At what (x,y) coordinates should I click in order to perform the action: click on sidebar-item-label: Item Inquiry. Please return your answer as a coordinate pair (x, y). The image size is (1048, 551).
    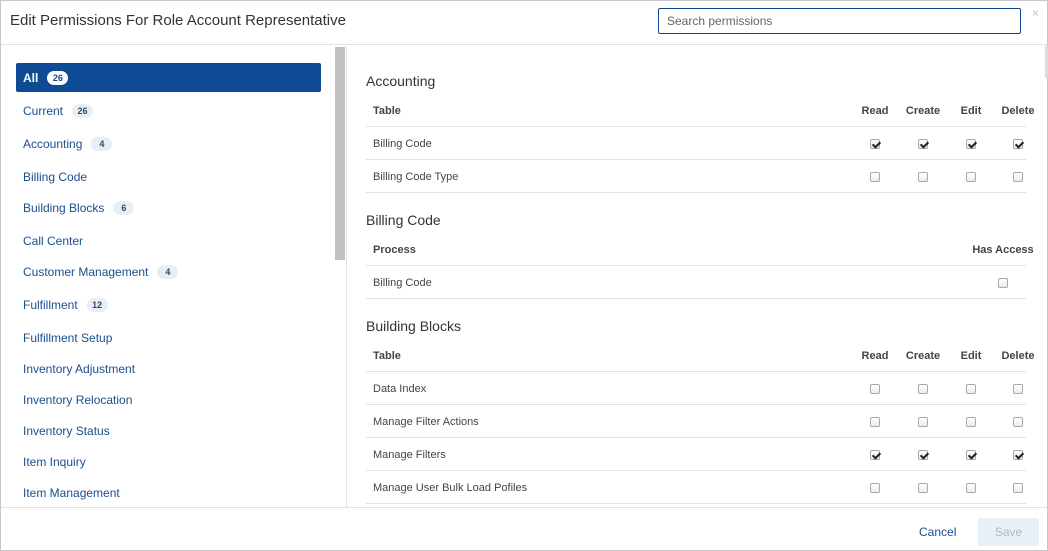
    Looking at the image, I should click on (54, 461).